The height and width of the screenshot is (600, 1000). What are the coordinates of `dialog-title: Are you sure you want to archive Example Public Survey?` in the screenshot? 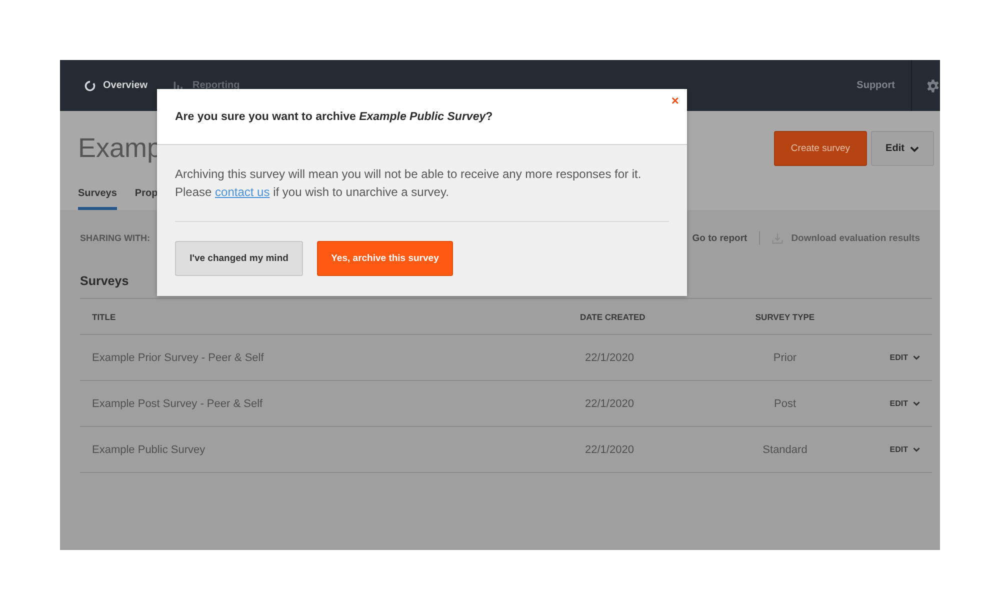 It's located at (334, 116).